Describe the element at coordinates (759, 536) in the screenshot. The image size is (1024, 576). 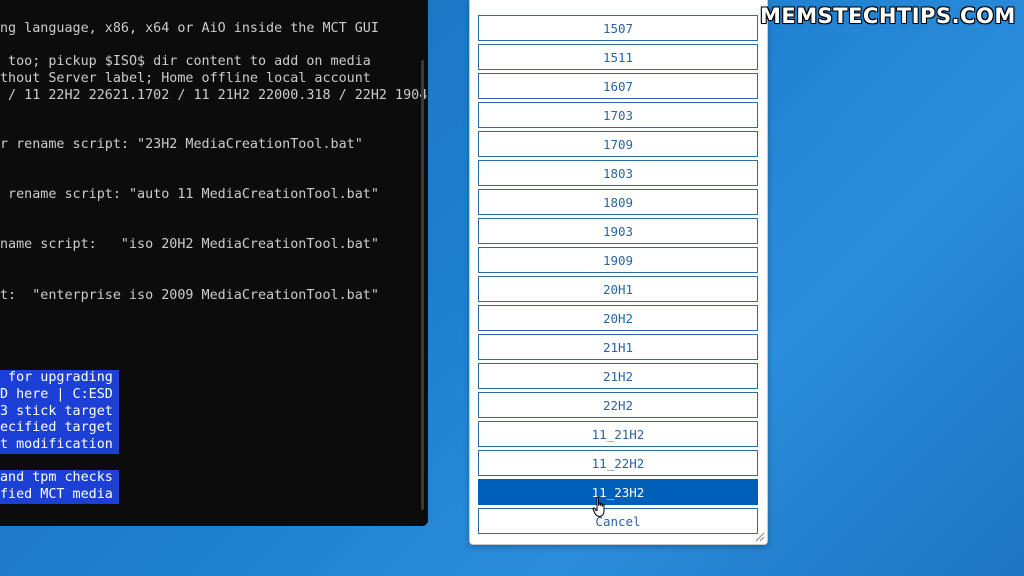
I see `resize-grip-icon` at that location.